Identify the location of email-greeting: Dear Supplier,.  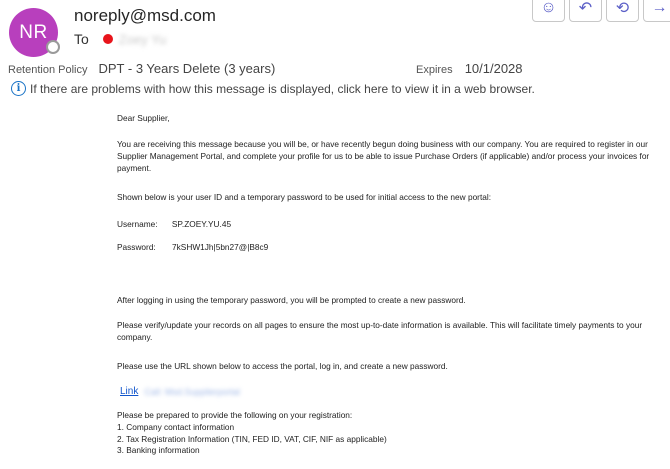
(143, 118).